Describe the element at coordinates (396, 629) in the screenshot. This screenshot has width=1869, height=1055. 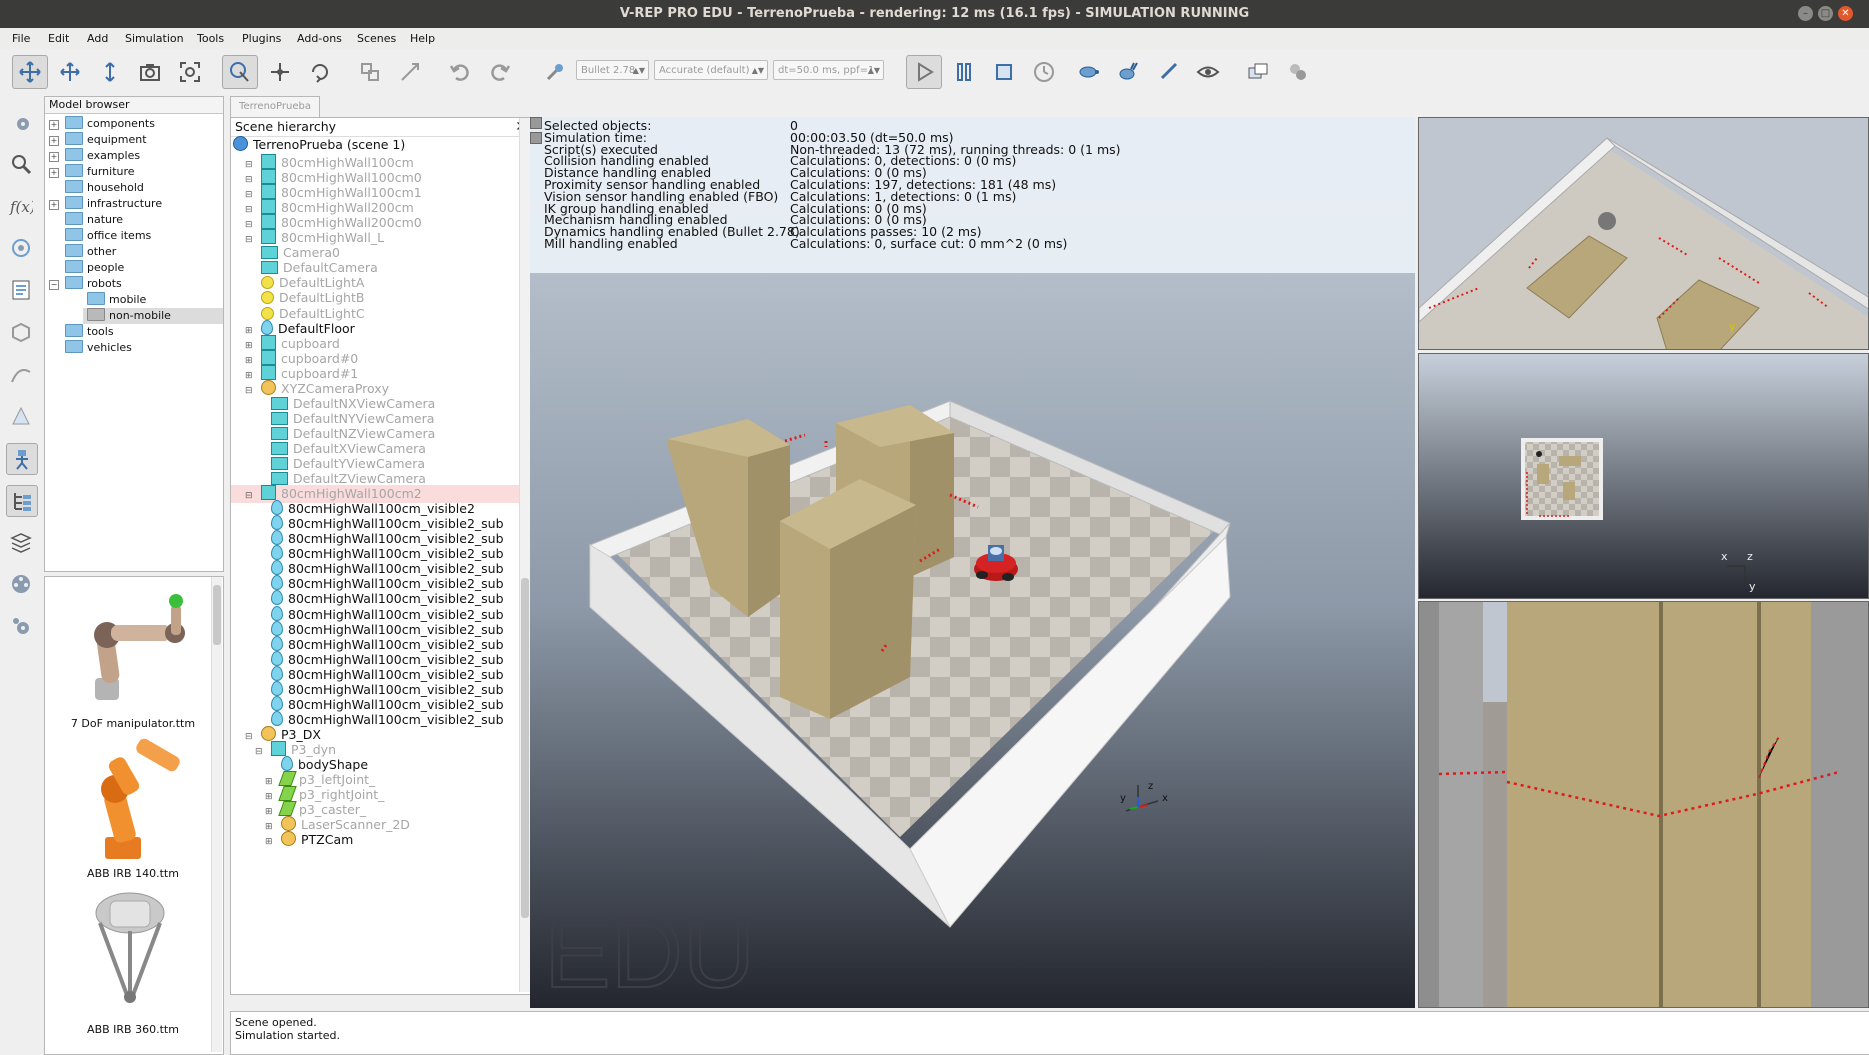
I see `tree-item-label: 80cmHighWall100cm_visible2_sub` at that location.